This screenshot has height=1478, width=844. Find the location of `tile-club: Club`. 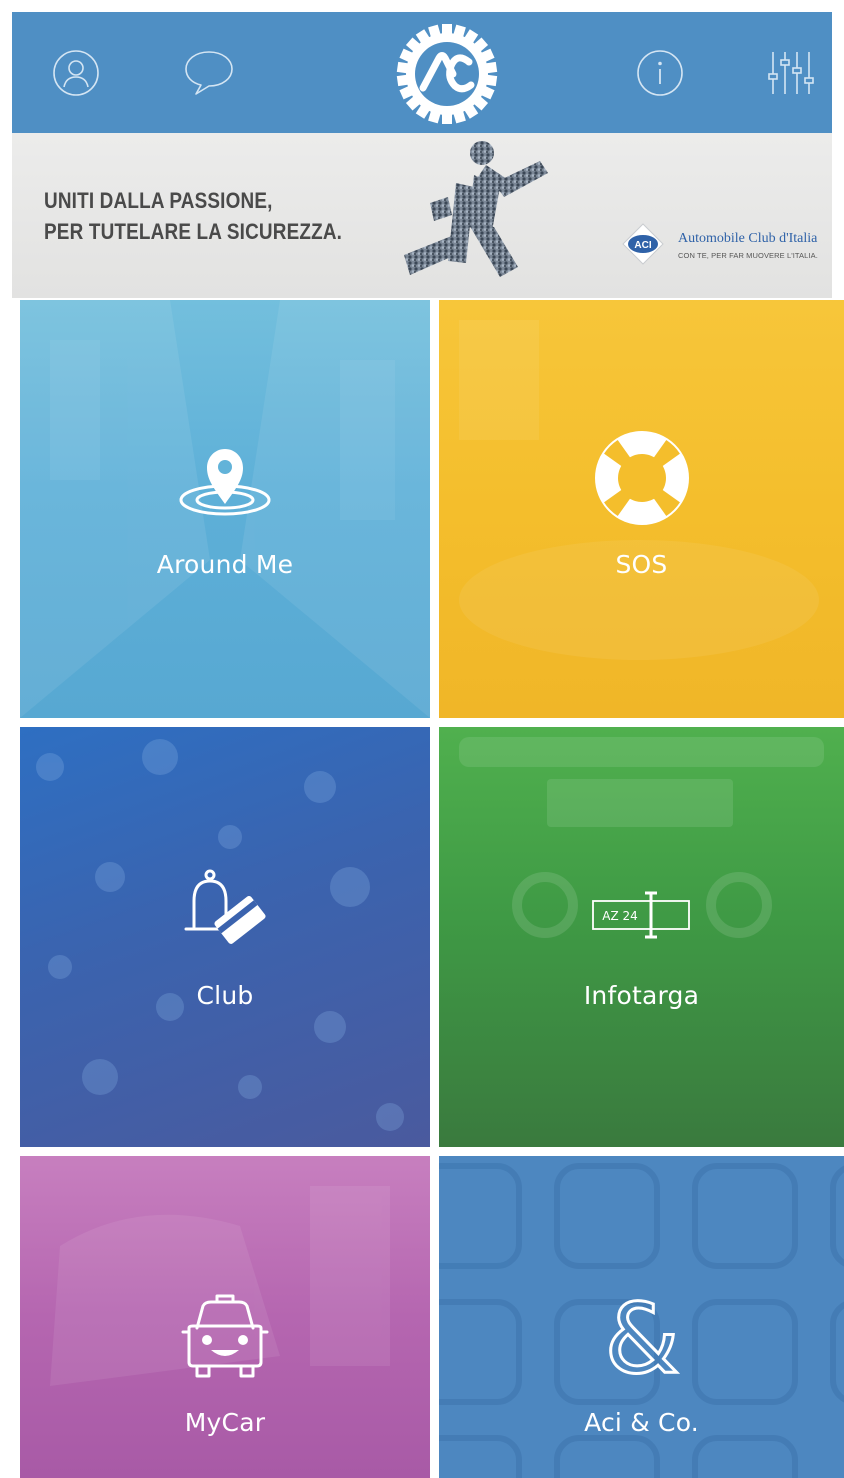

tile-club: Club is located at coordinates (225, 937).